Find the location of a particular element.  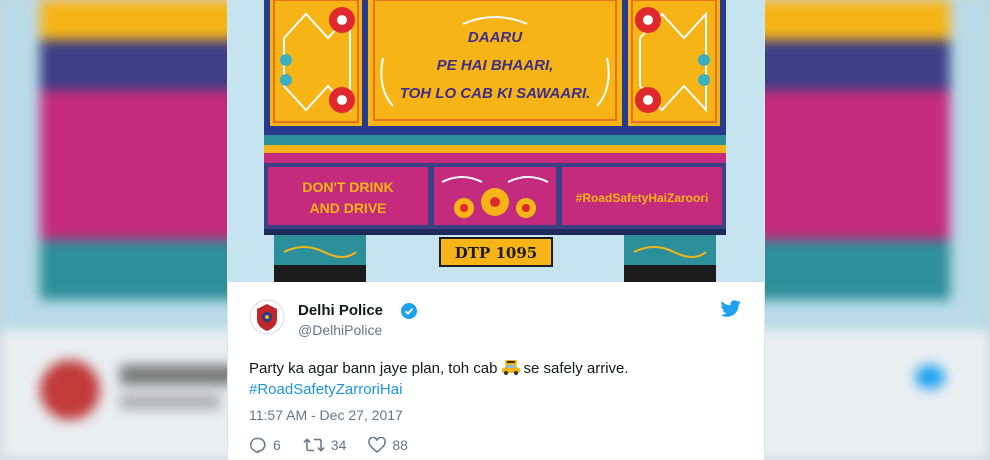

reply-icon is located at coordinates (257, 445).